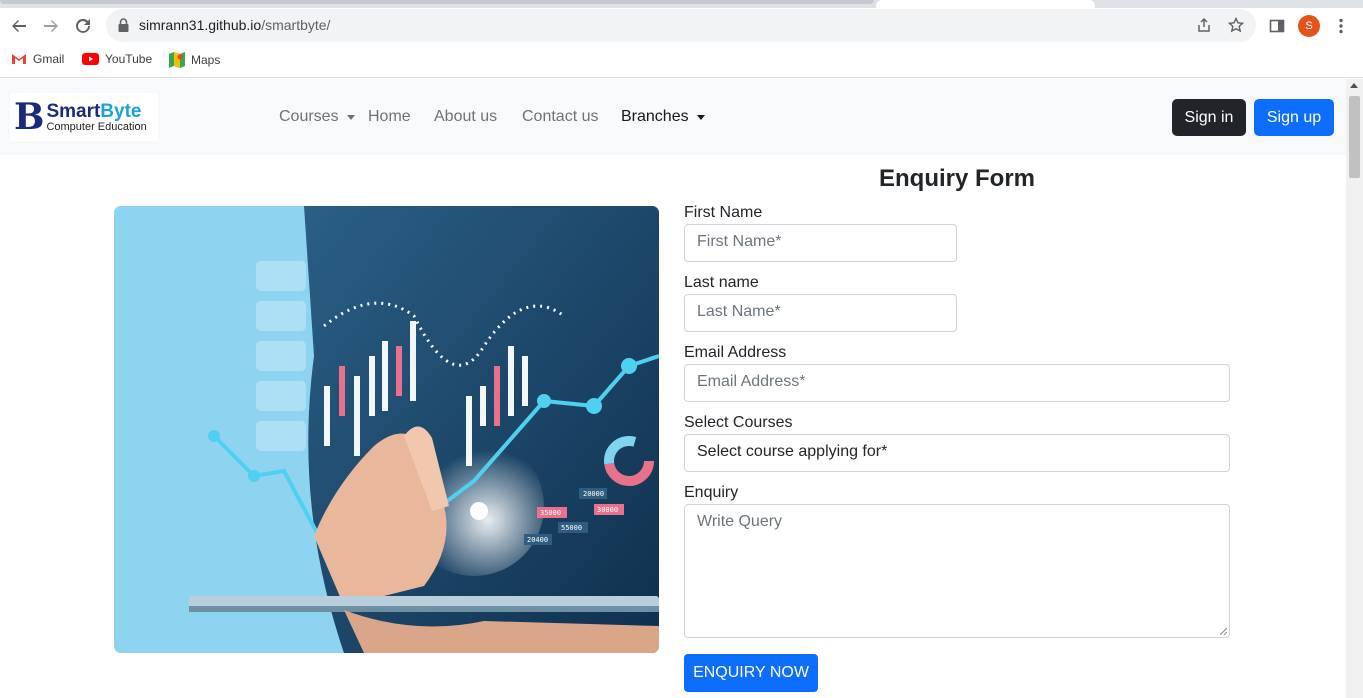 The height and width of the screenshot is (698, 1363). What do you see at coordinates (957, 571) in the screenshot?
I see `enquiry-textarea: Write Query` at bounding box center [957, 571].